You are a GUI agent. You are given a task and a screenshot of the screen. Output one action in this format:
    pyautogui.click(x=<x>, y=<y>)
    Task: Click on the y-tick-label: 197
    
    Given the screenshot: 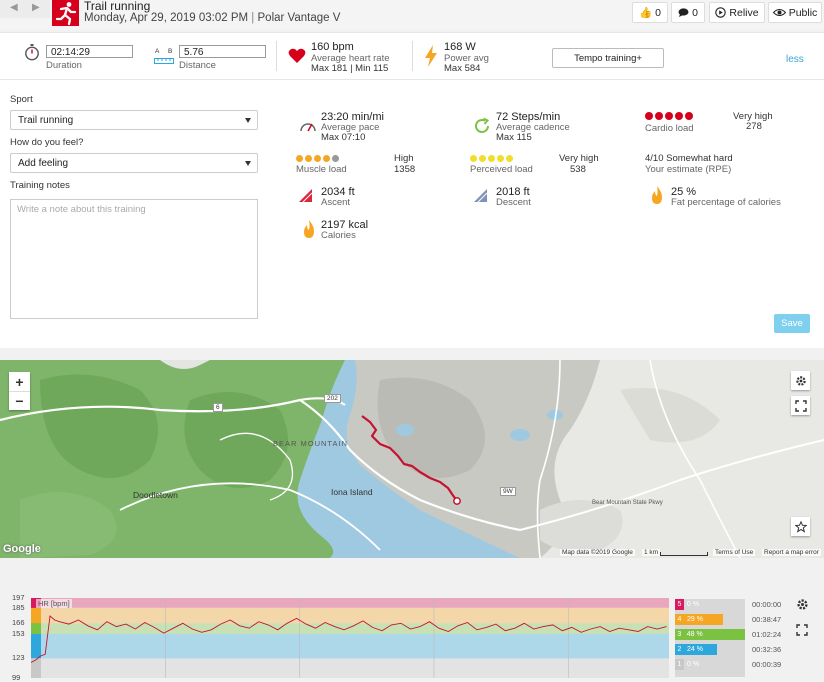 What is the action you would take?
    pyautogui.click(x=18, y=597)
    